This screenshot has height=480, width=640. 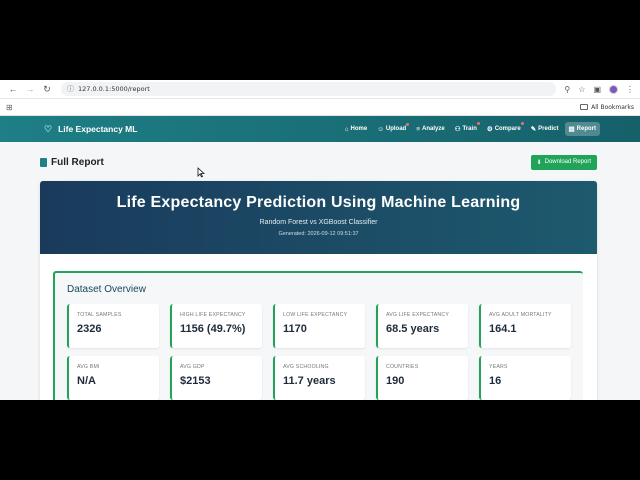 I want to click on stat-label: High Life Expectancy, so click(x=213, y=315).